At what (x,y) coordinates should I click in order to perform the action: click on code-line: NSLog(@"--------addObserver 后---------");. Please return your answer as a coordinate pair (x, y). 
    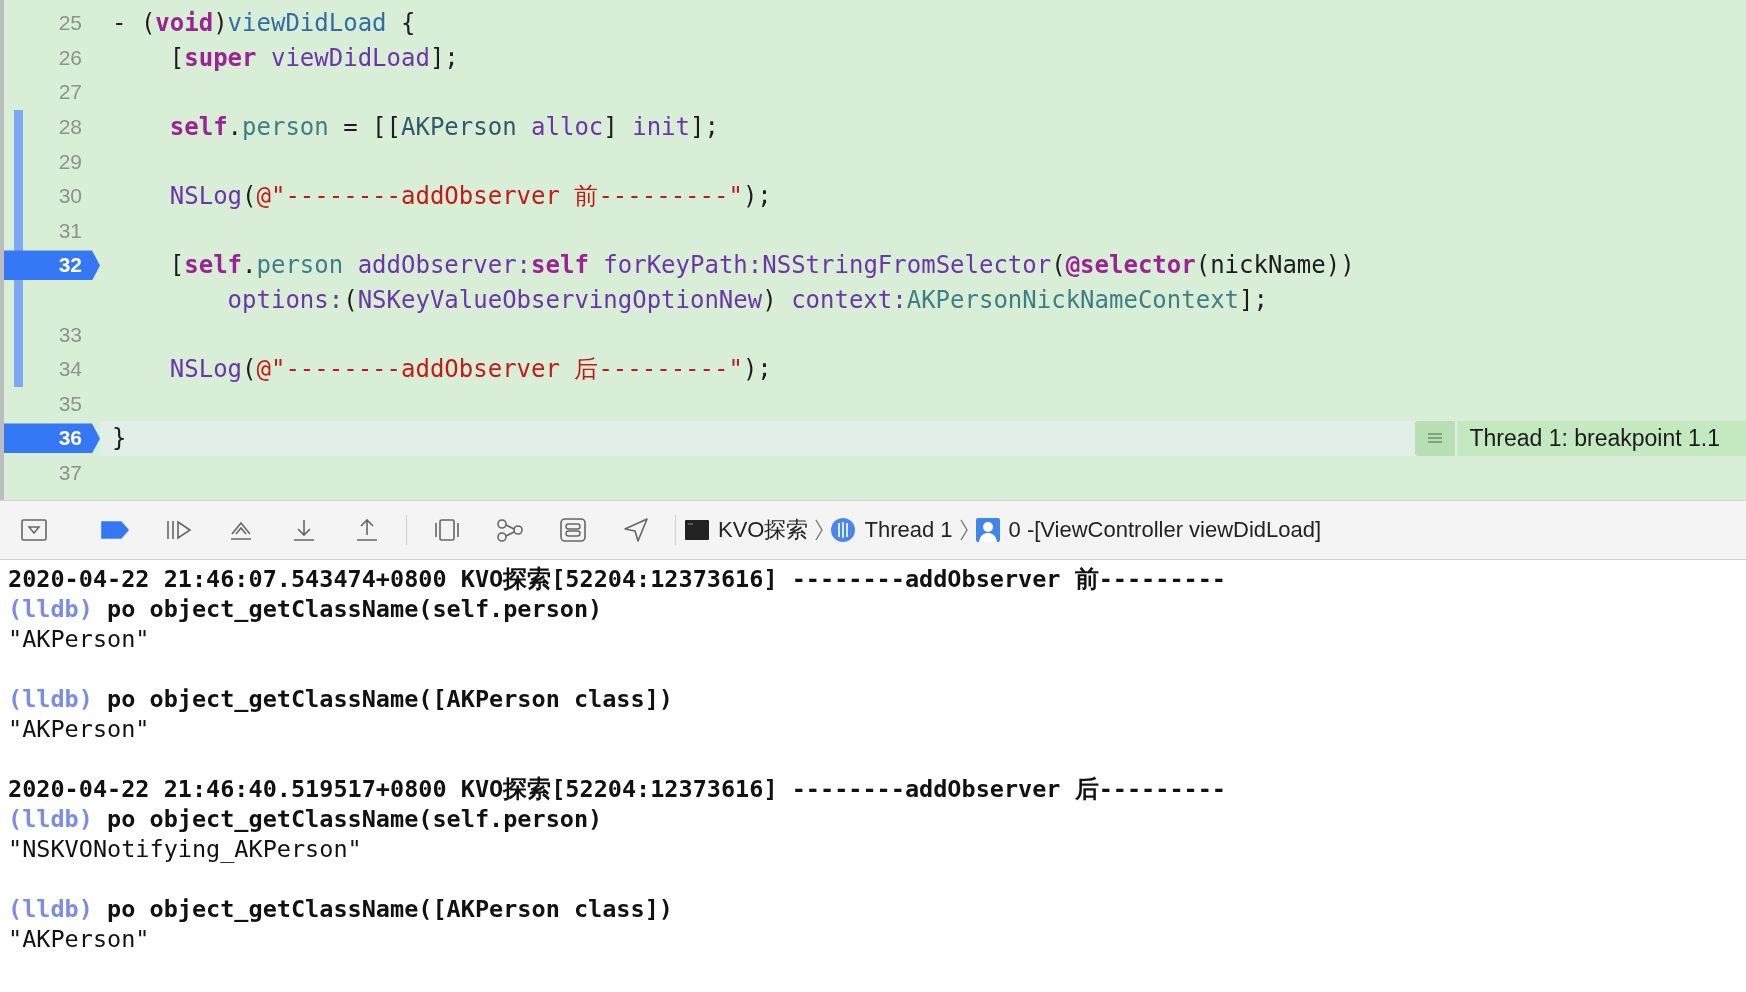
    Looking at the image, I should click on (470, 370).